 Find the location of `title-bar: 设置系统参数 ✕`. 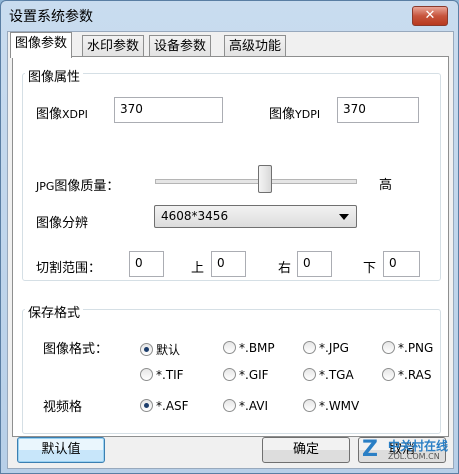

title-bar: 设置系统参数 ✕ is located at coordinates (229, 15).